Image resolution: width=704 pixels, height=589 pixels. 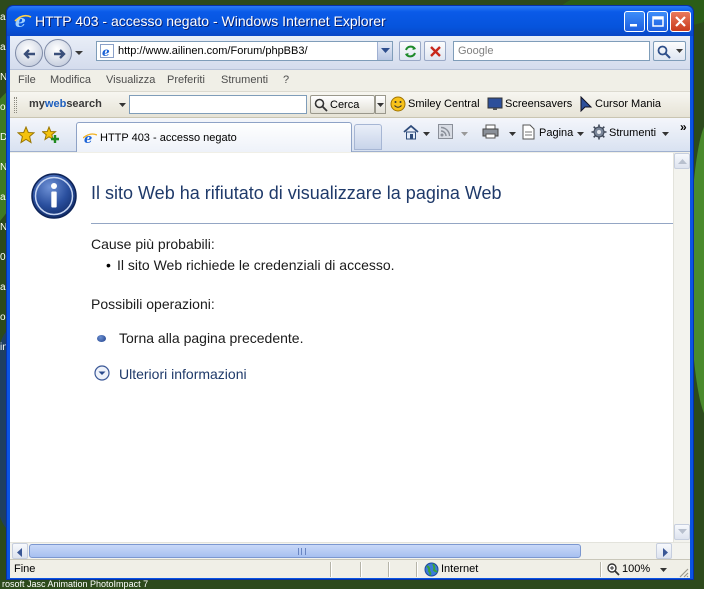 I want to click on globe-icon, so click(x=431, y=569).